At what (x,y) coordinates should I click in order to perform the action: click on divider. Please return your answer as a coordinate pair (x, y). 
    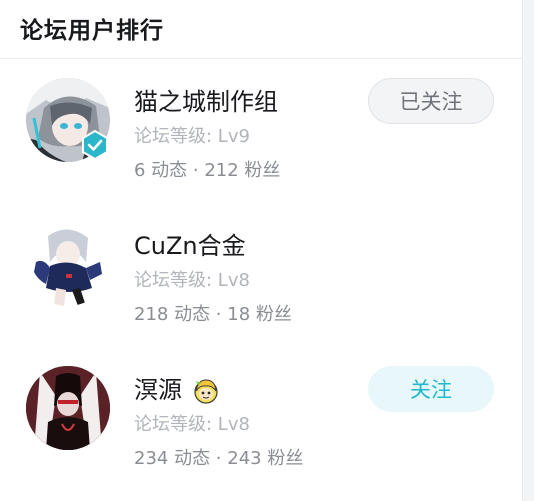
    Looking at the image, I should click on (522, 250).